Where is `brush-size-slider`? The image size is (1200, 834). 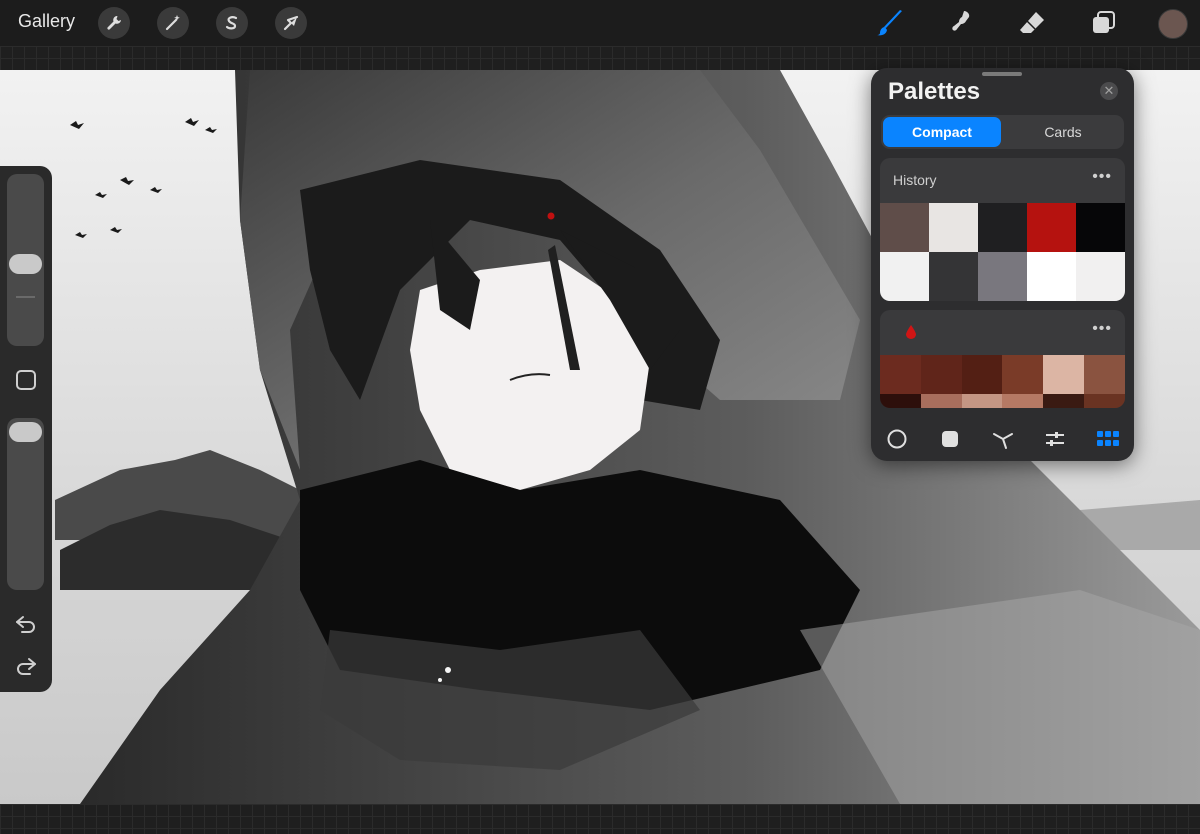 brush-size-slider is located at coordinates (25, 260).